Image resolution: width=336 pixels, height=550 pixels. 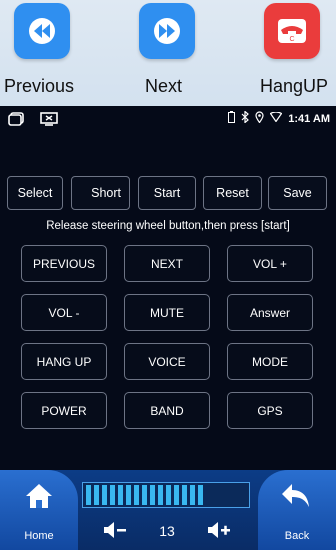 I want to click on speaker-minus-icon, so click(x=115, y=531).